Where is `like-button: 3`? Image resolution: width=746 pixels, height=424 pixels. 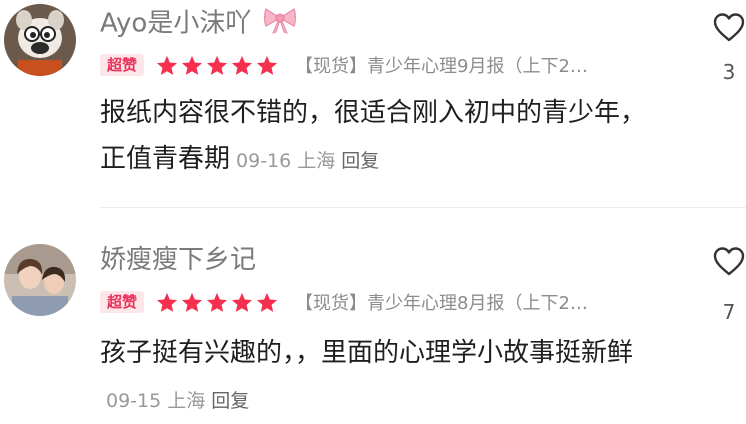 like-button: 3 is located at coordinates (729, 48).